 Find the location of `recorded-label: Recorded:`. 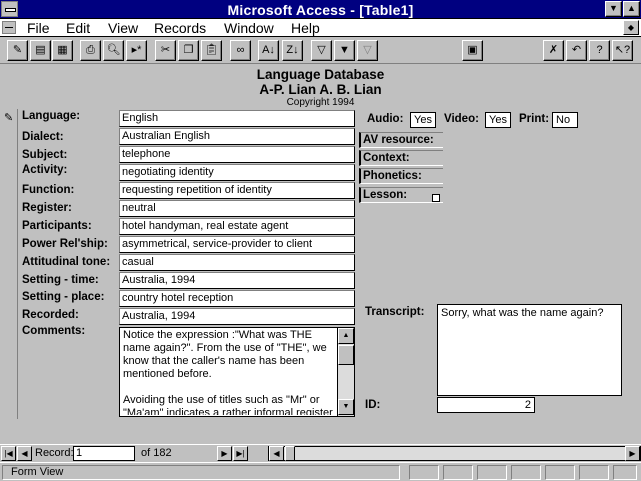

recorded-label: Recorded: is located at coordinates (50, 315).